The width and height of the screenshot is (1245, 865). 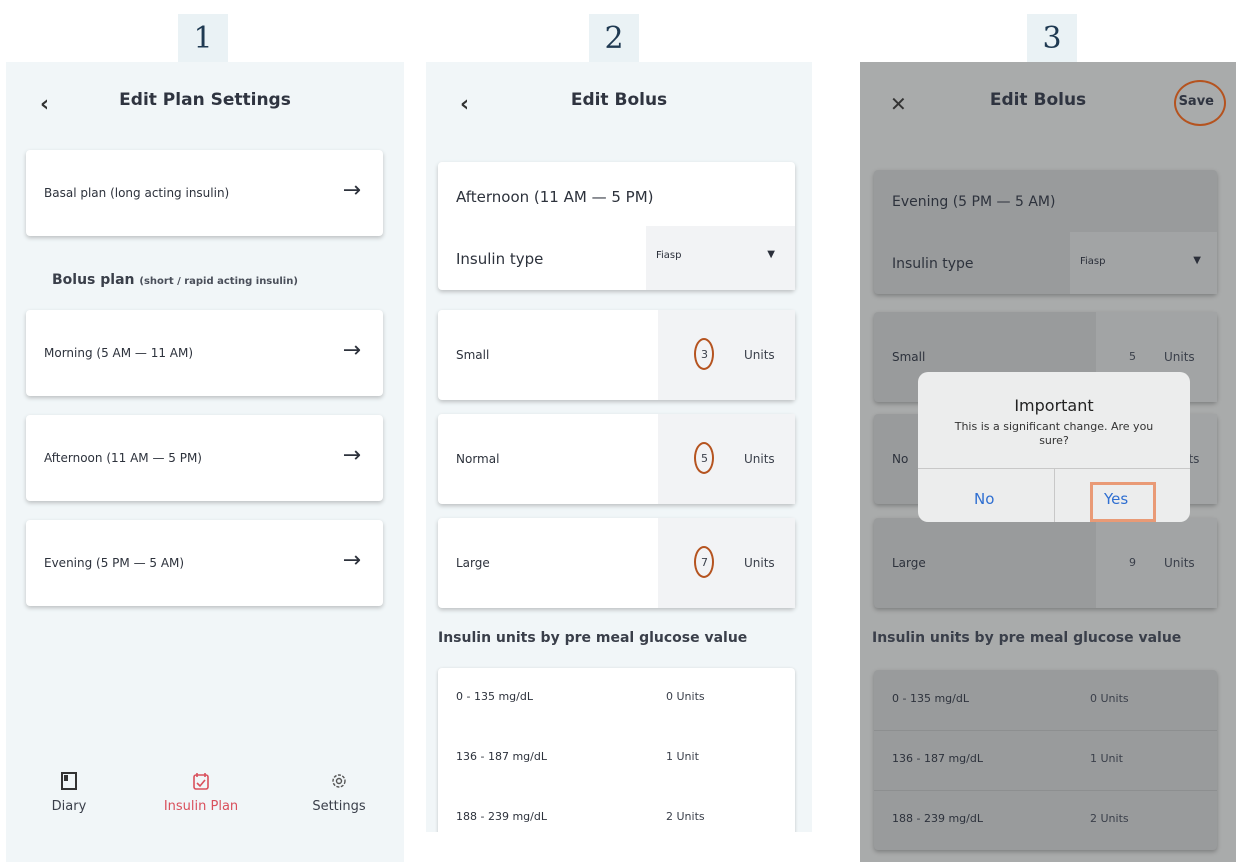 I want to click on step-label-1: 1, so click(x=203, y=38).